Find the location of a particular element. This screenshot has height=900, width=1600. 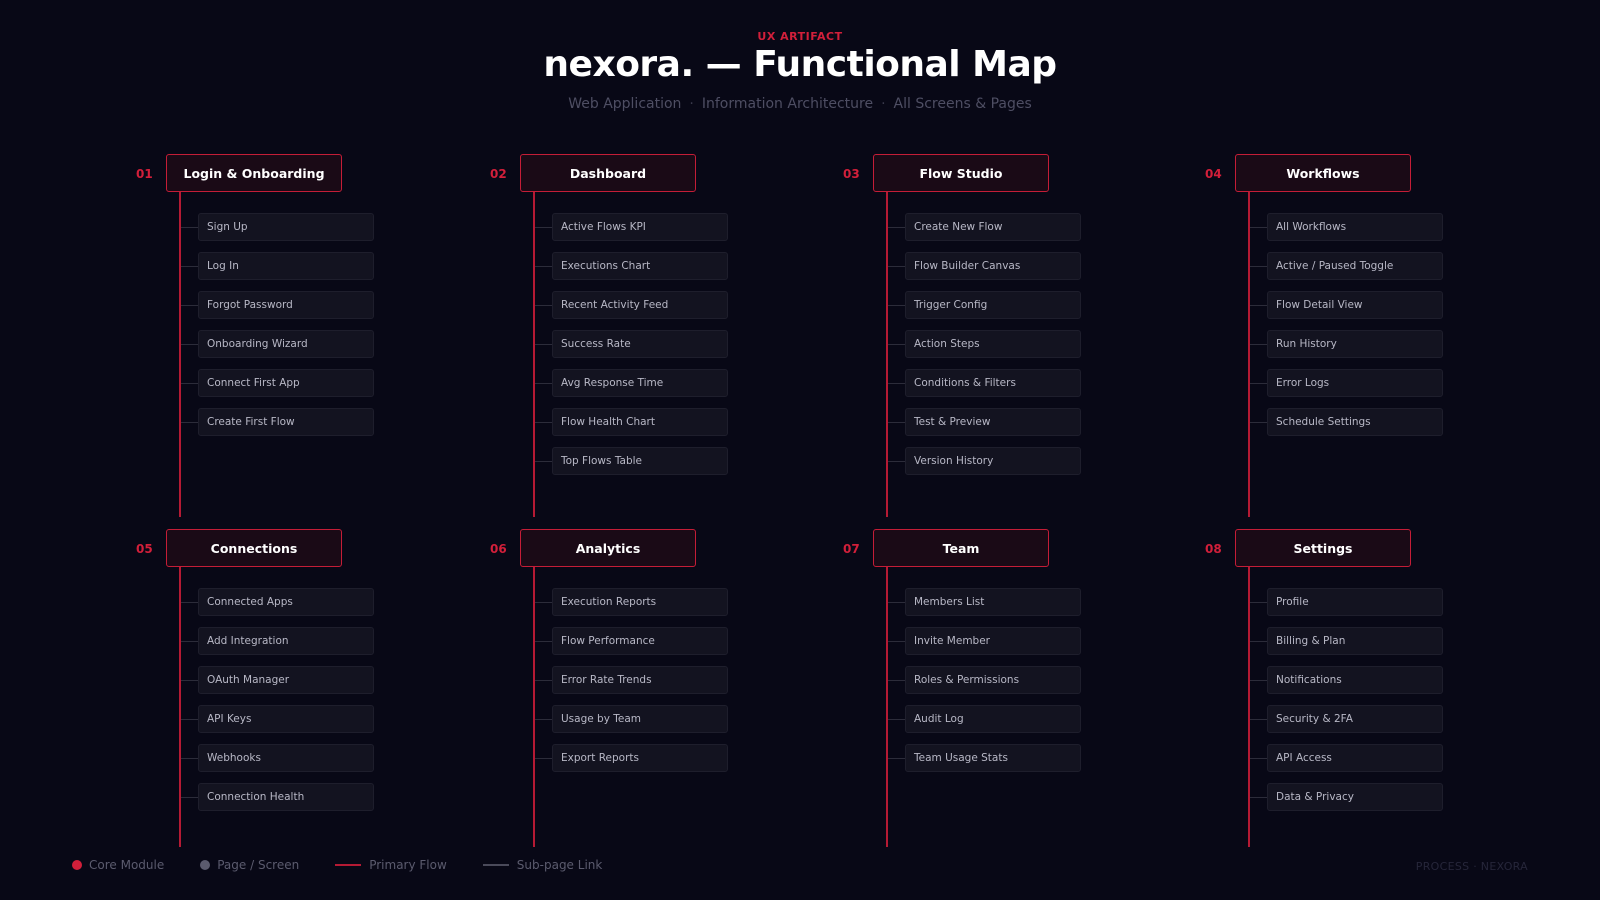

page-item: Trigger Config is located at coordinates (993, 305).